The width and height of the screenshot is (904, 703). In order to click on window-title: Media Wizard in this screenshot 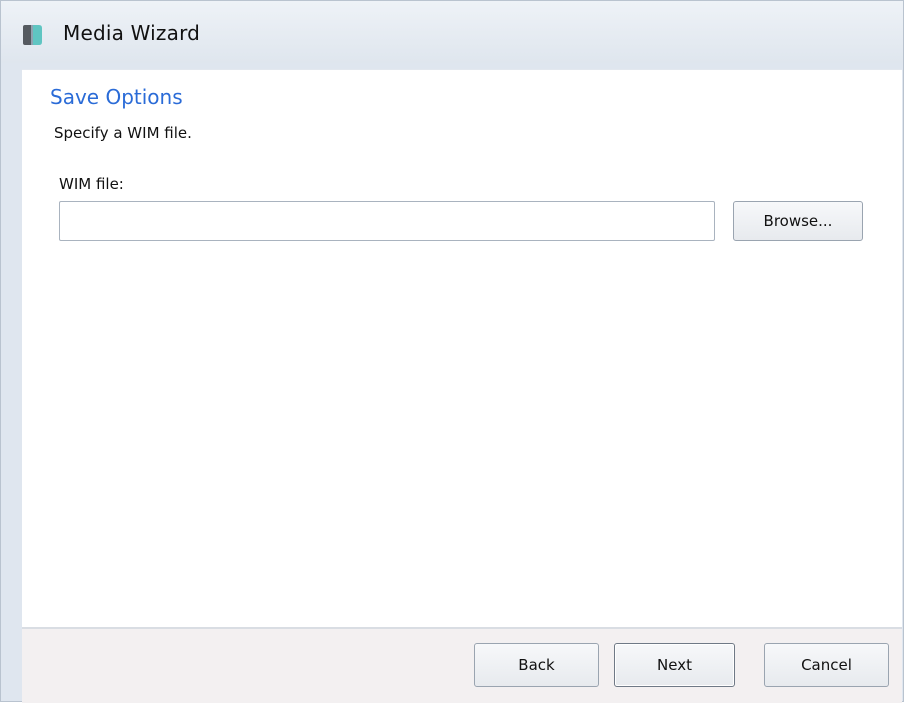, I will do `click(132, 33)`.